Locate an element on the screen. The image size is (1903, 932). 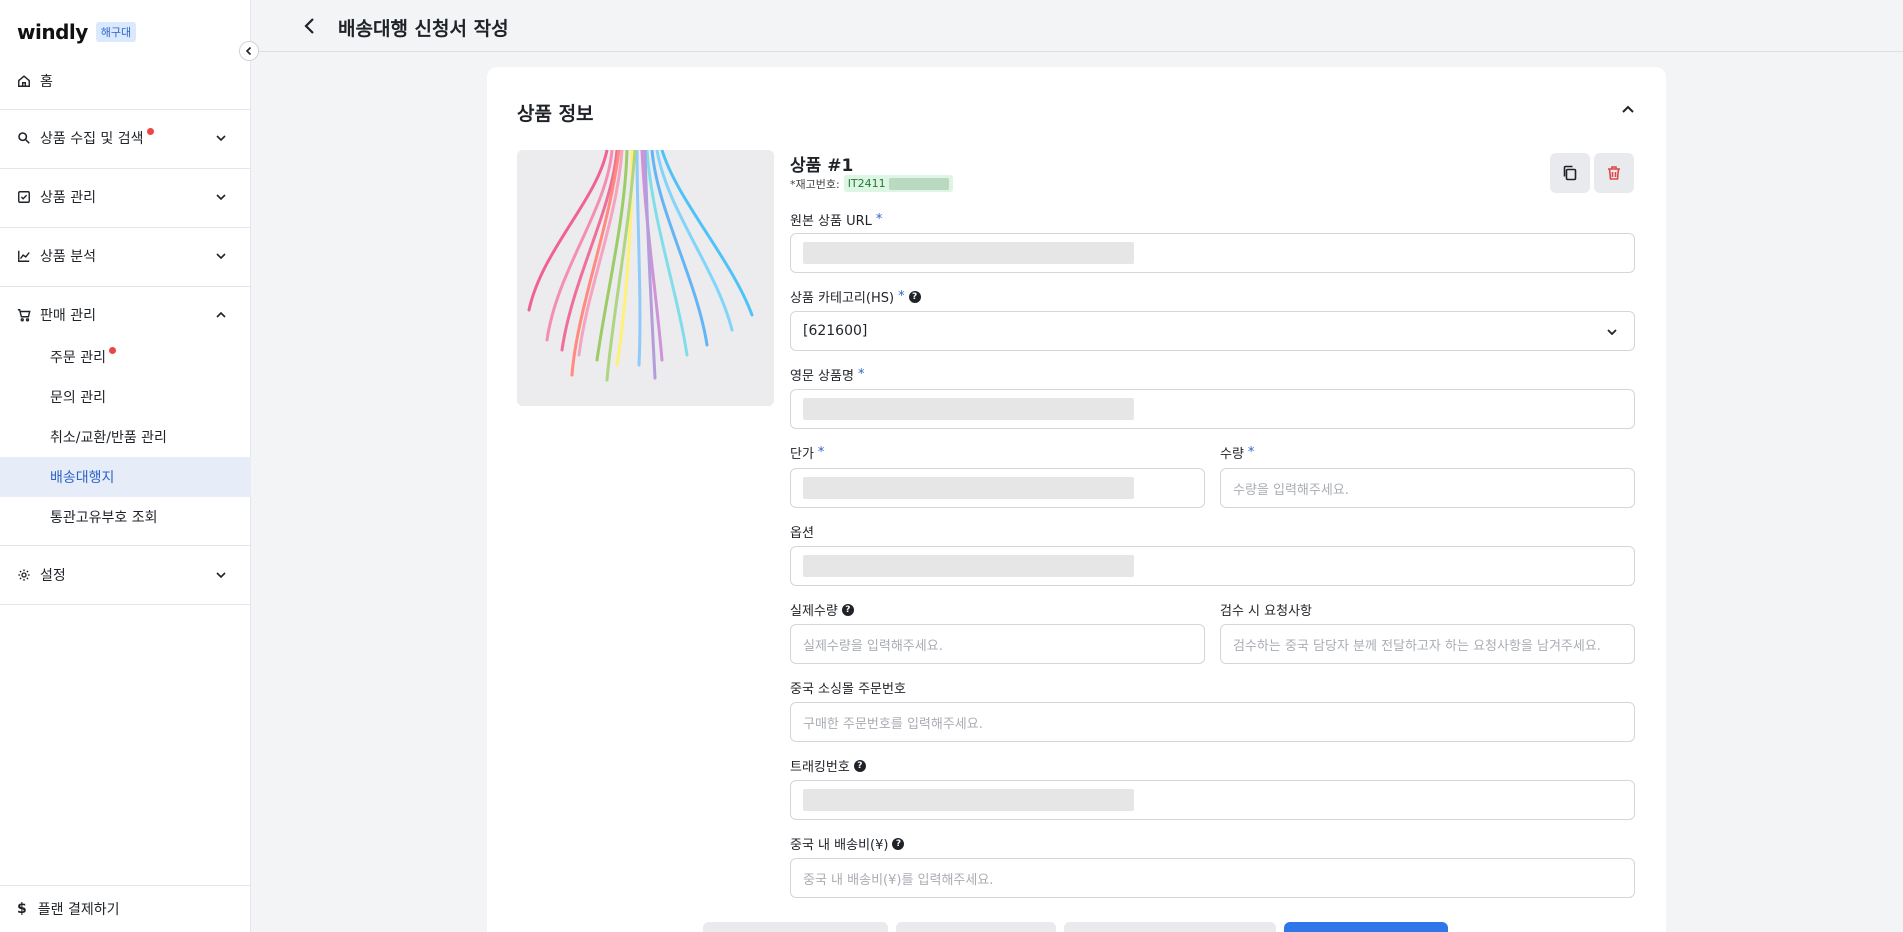
trash-icon is located at coordinates (1614, 173).